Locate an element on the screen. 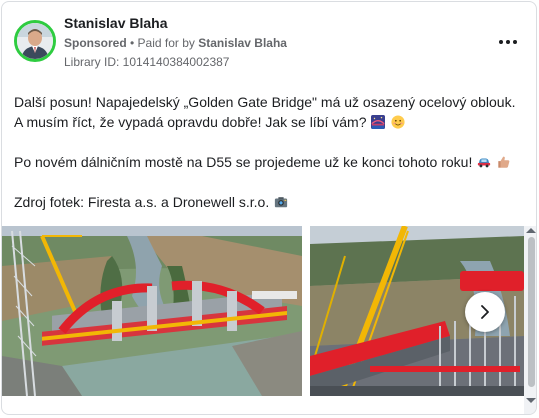 This screenshot has height=418, width=539. car-emoji is located at coordinates (484, 163).